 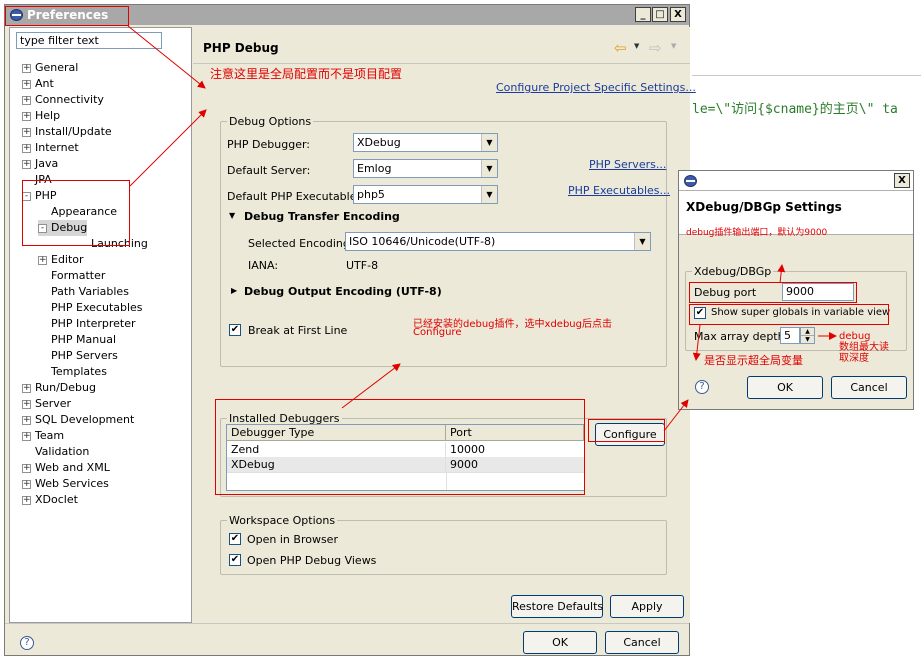 I want to click on arrow-title-to-note, so click(x=166, y=57).